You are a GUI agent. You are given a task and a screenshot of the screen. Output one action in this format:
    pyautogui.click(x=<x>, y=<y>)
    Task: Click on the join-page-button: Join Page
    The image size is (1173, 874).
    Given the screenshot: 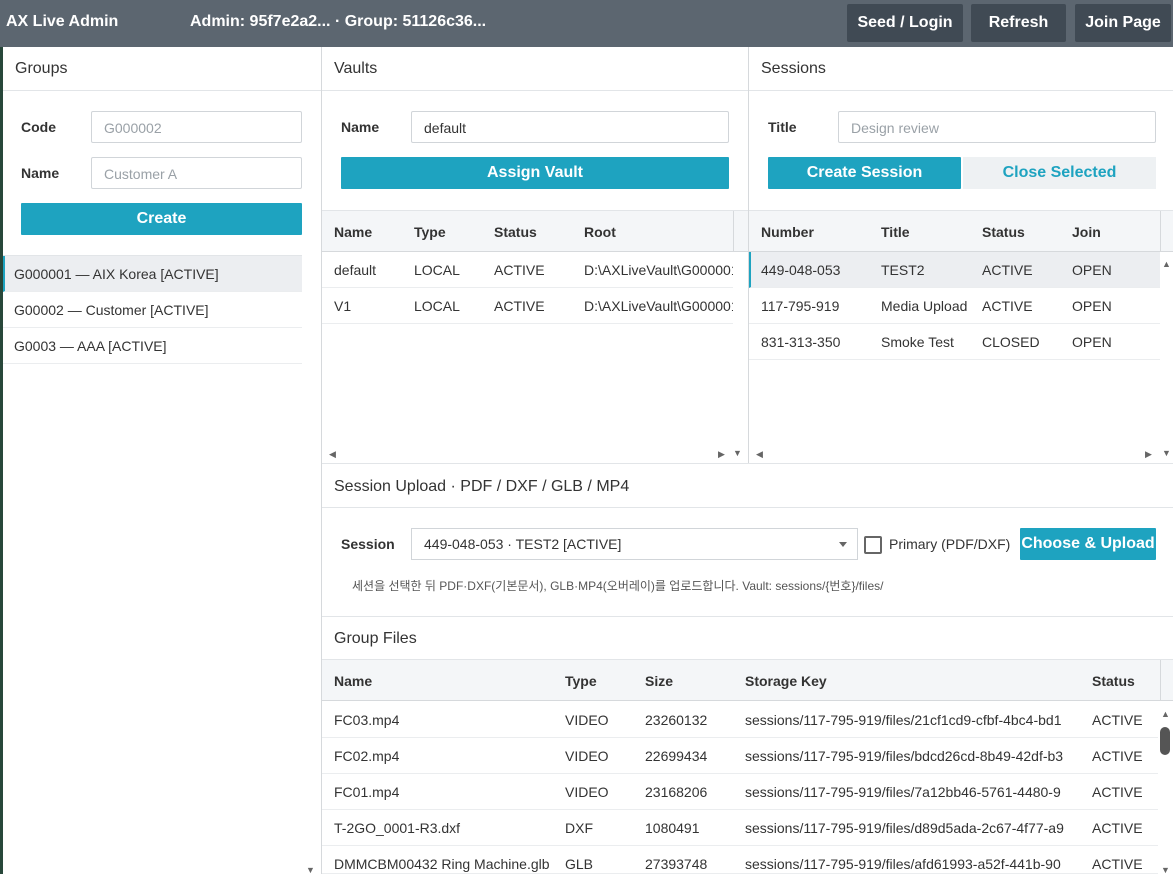 What is the action you would take?
    pyautogui.click(x=1123, y=23)
    